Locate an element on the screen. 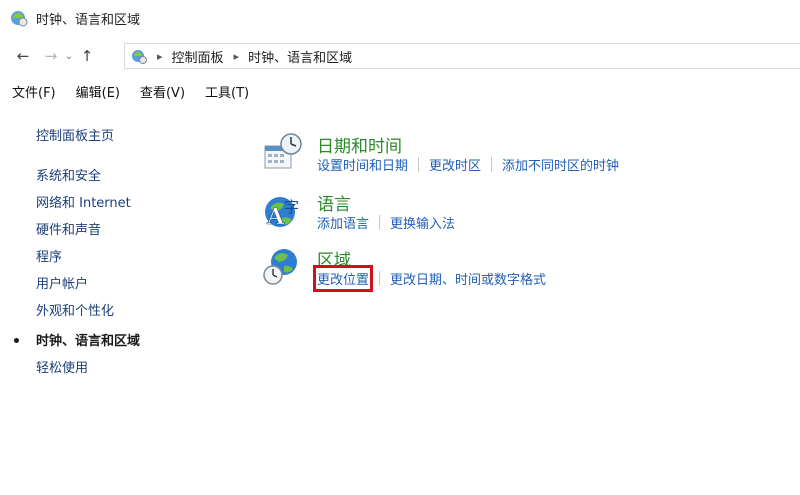 The width and height of the screenshot is (800, 495). link-change-time-zone: 更改时区 is located at coordinates (455, 164).